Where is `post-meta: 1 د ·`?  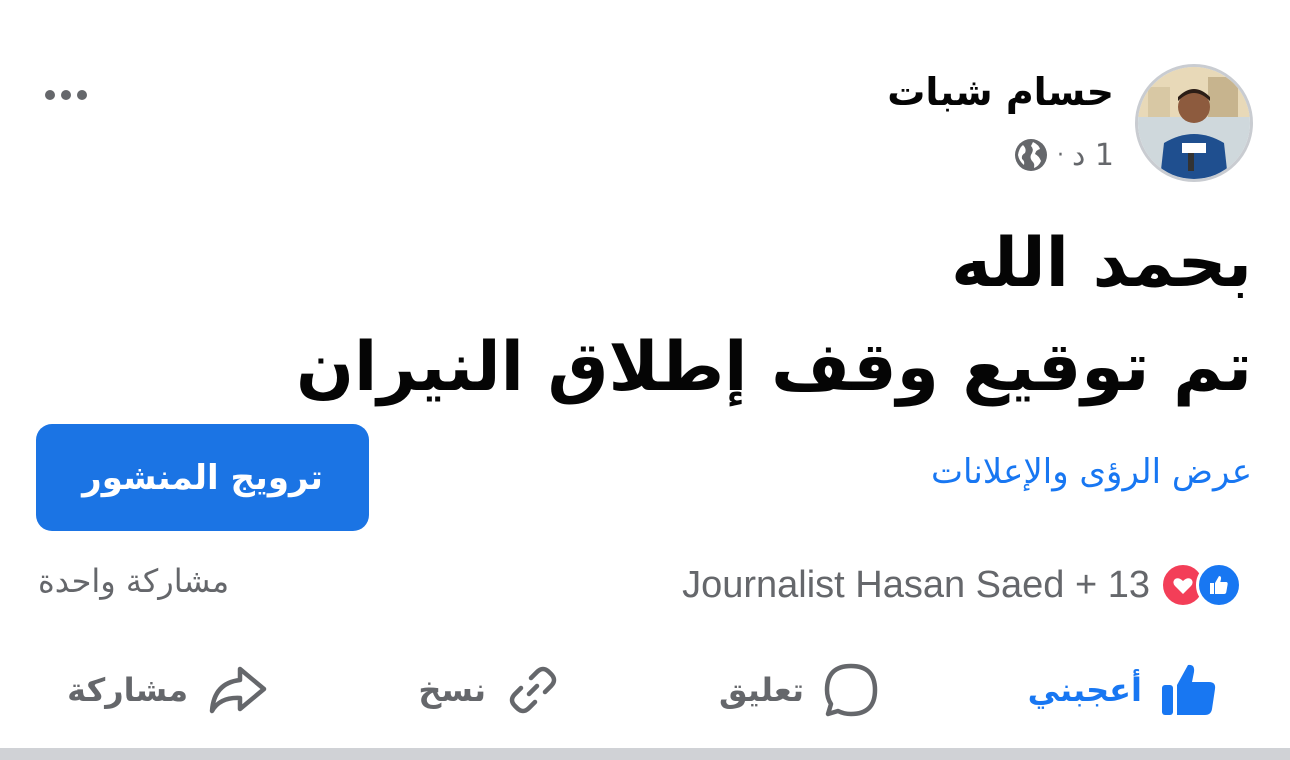
post-meta: 1 د · is located at coordinates (1063, 155).